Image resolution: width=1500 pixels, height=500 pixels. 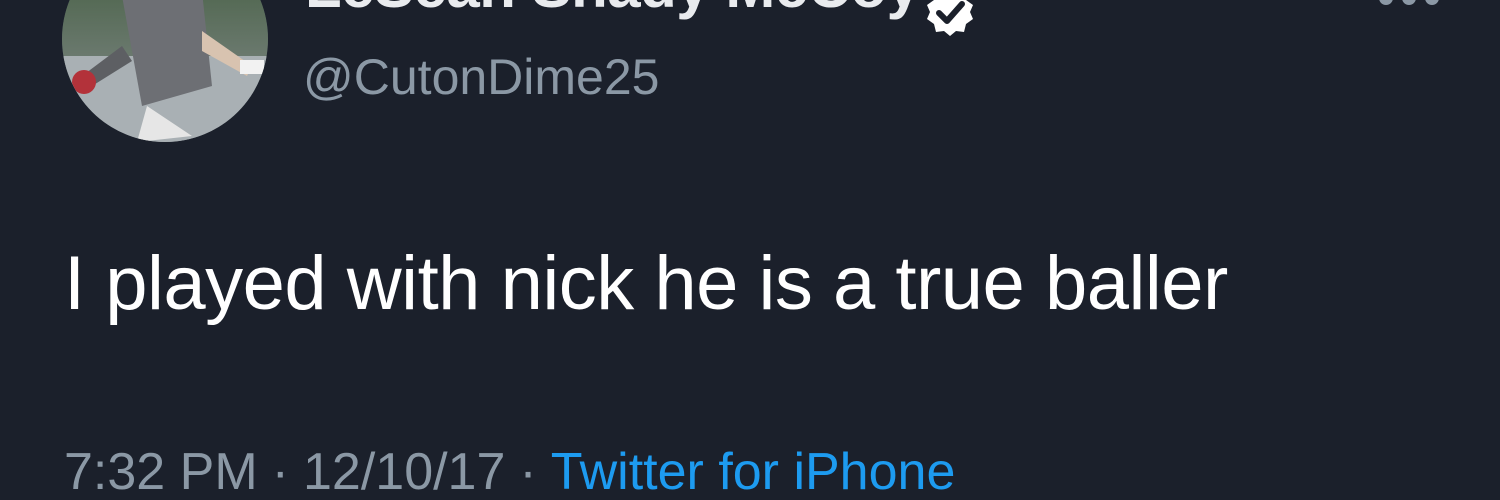 What do you see at coordinates (950, 18) in the screenshot?
I see `verified-badge-icon` at bounding box center [950, 18].